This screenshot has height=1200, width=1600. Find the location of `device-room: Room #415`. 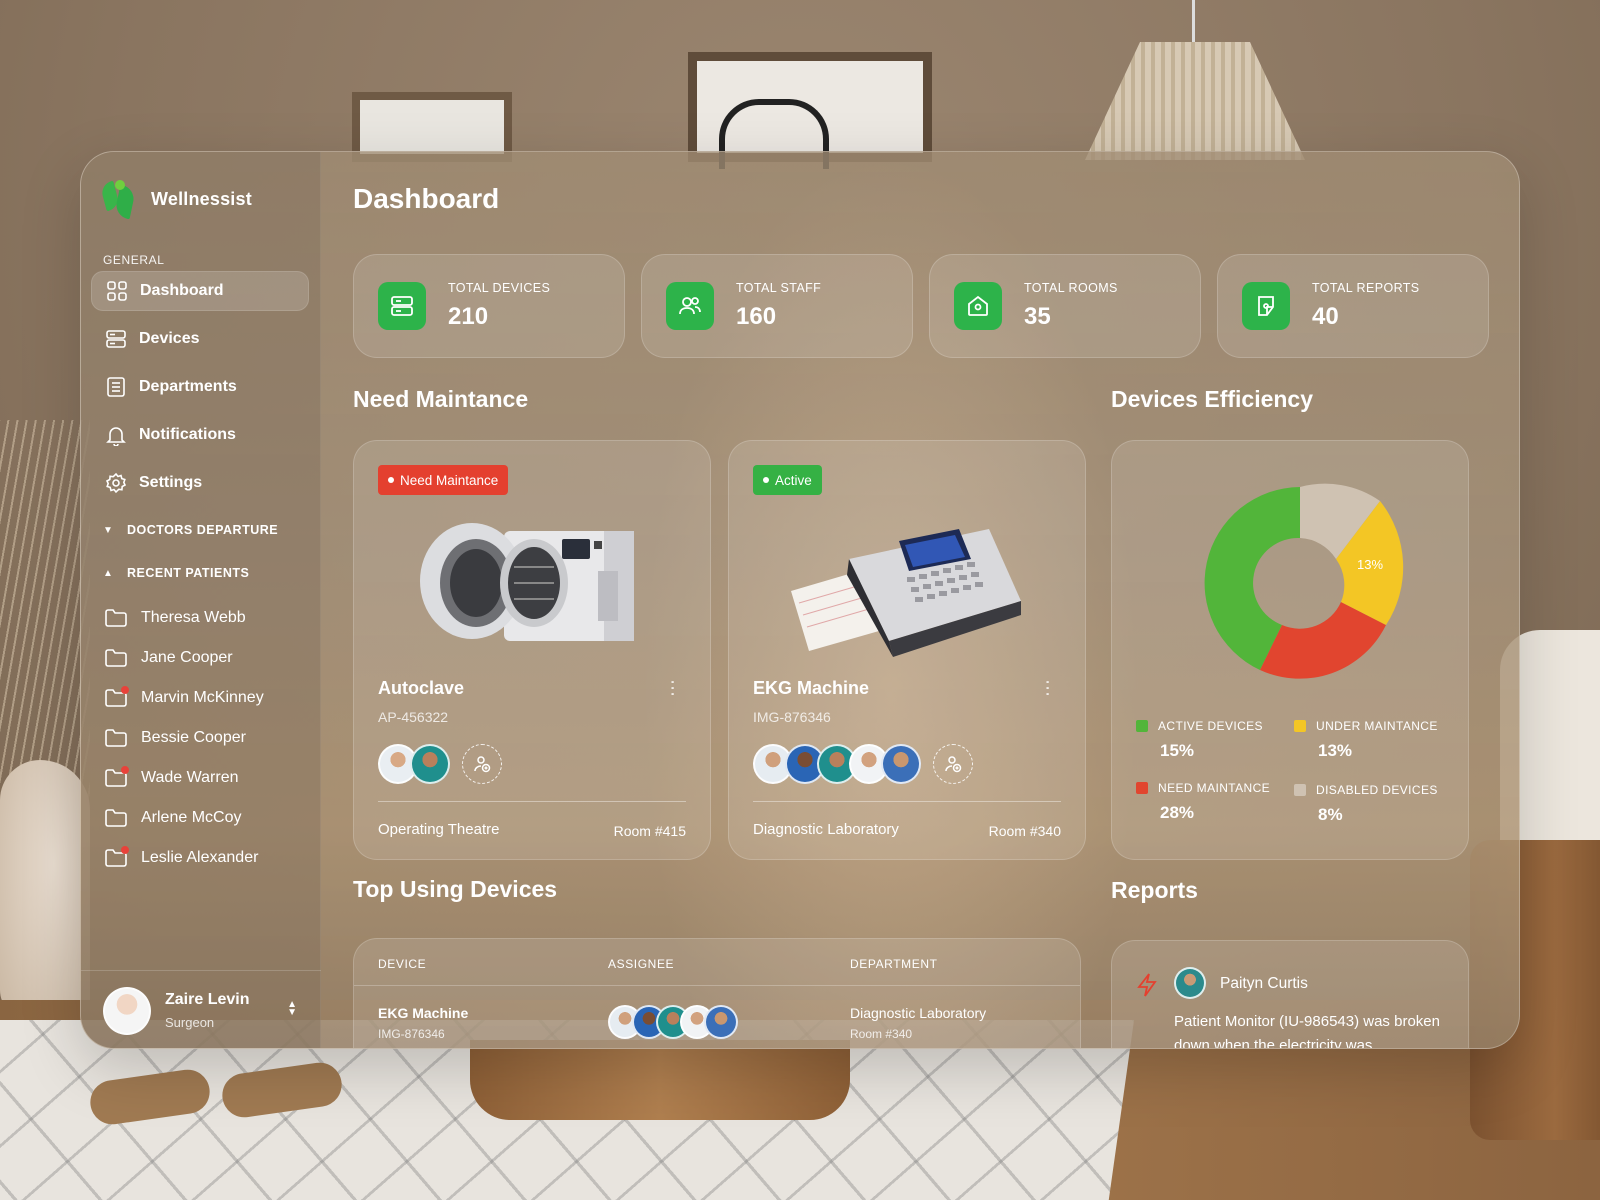

device-room: Room #415 is located at coordinates (649, 831).